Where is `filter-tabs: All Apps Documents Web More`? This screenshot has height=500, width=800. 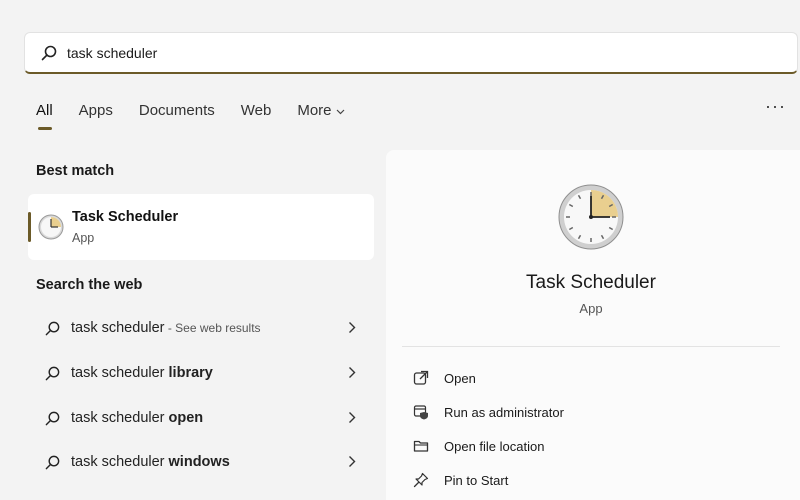 filter-tabs: All Apps Documents Web More is located at coordinates (203, 115).